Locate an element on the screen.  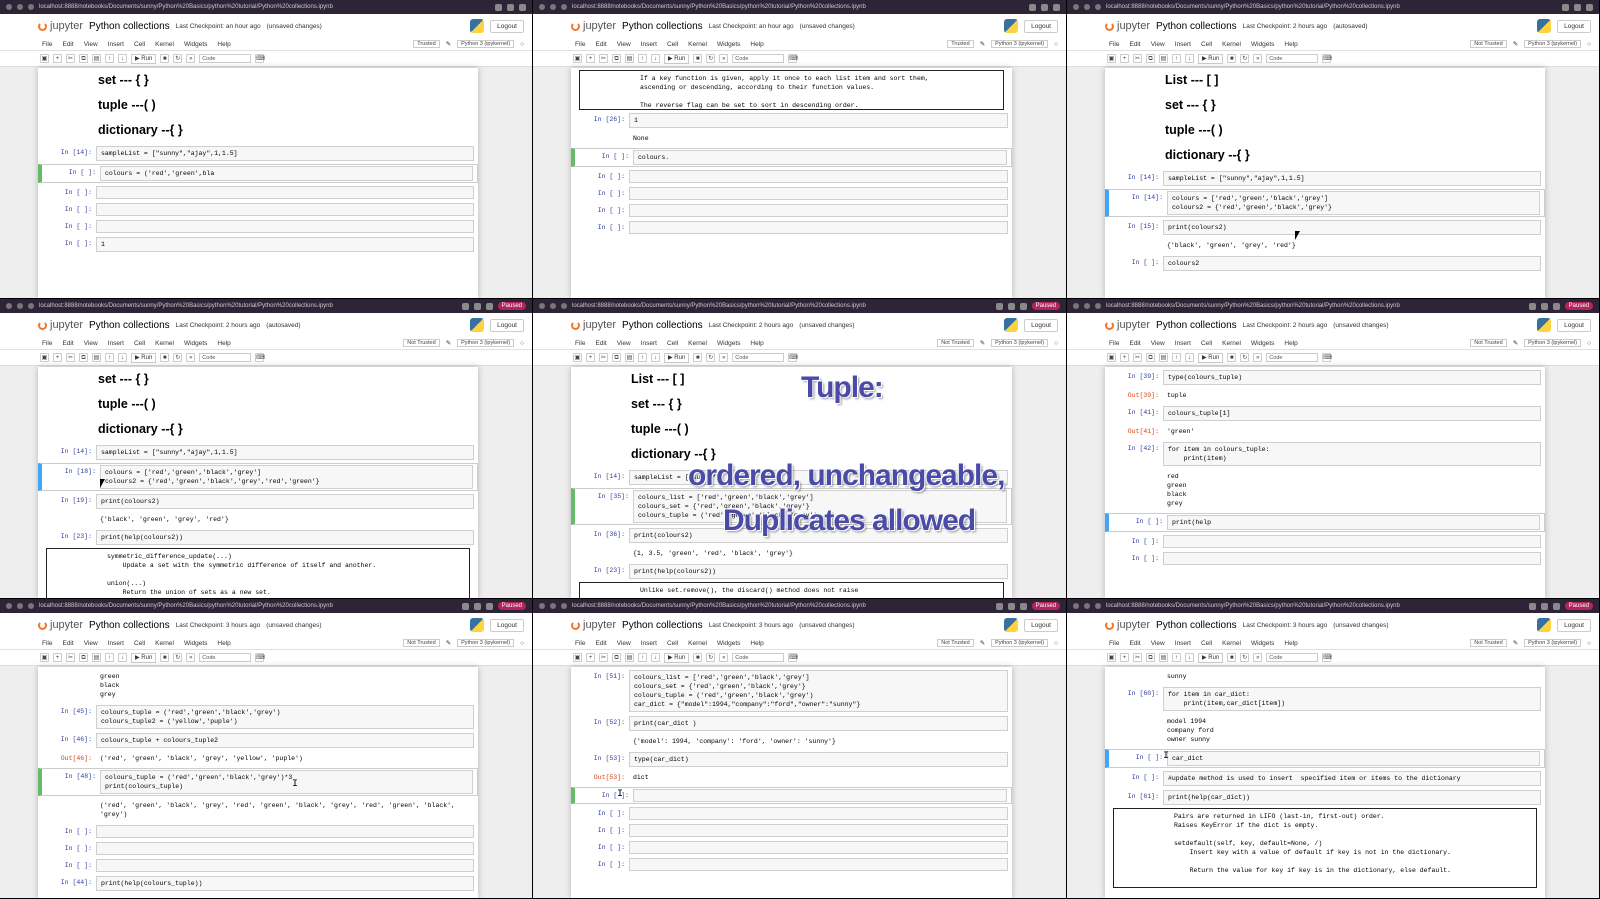
paused-badge: Paused is located at coordinates (511, 606).